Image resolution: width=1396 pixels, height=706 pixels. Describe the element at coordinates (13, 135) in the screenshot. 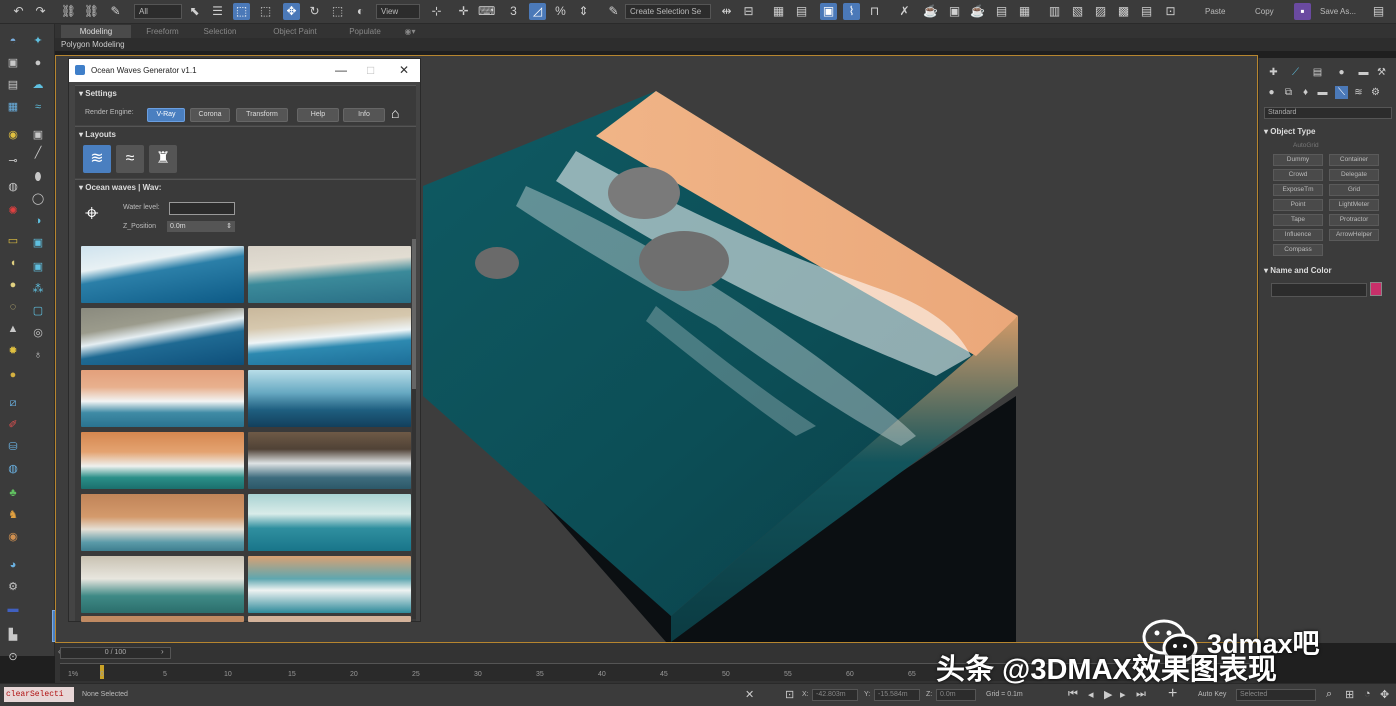

I see `light-icon: ◉` at that location.